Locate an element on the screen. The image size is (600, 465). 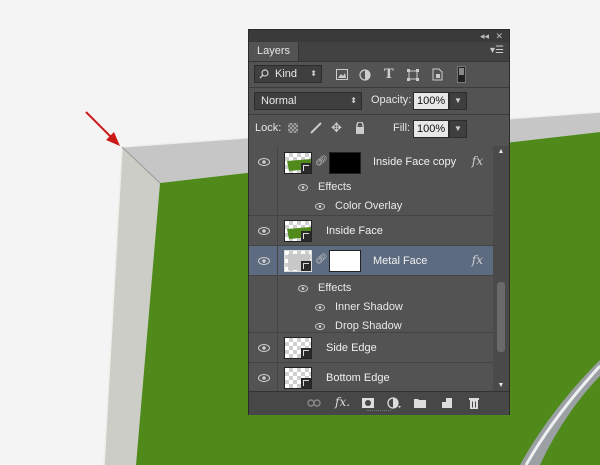
layer-effects-metal-face: Effects Inner Shadow Drop Shadow is located at coordinates (371, 304).